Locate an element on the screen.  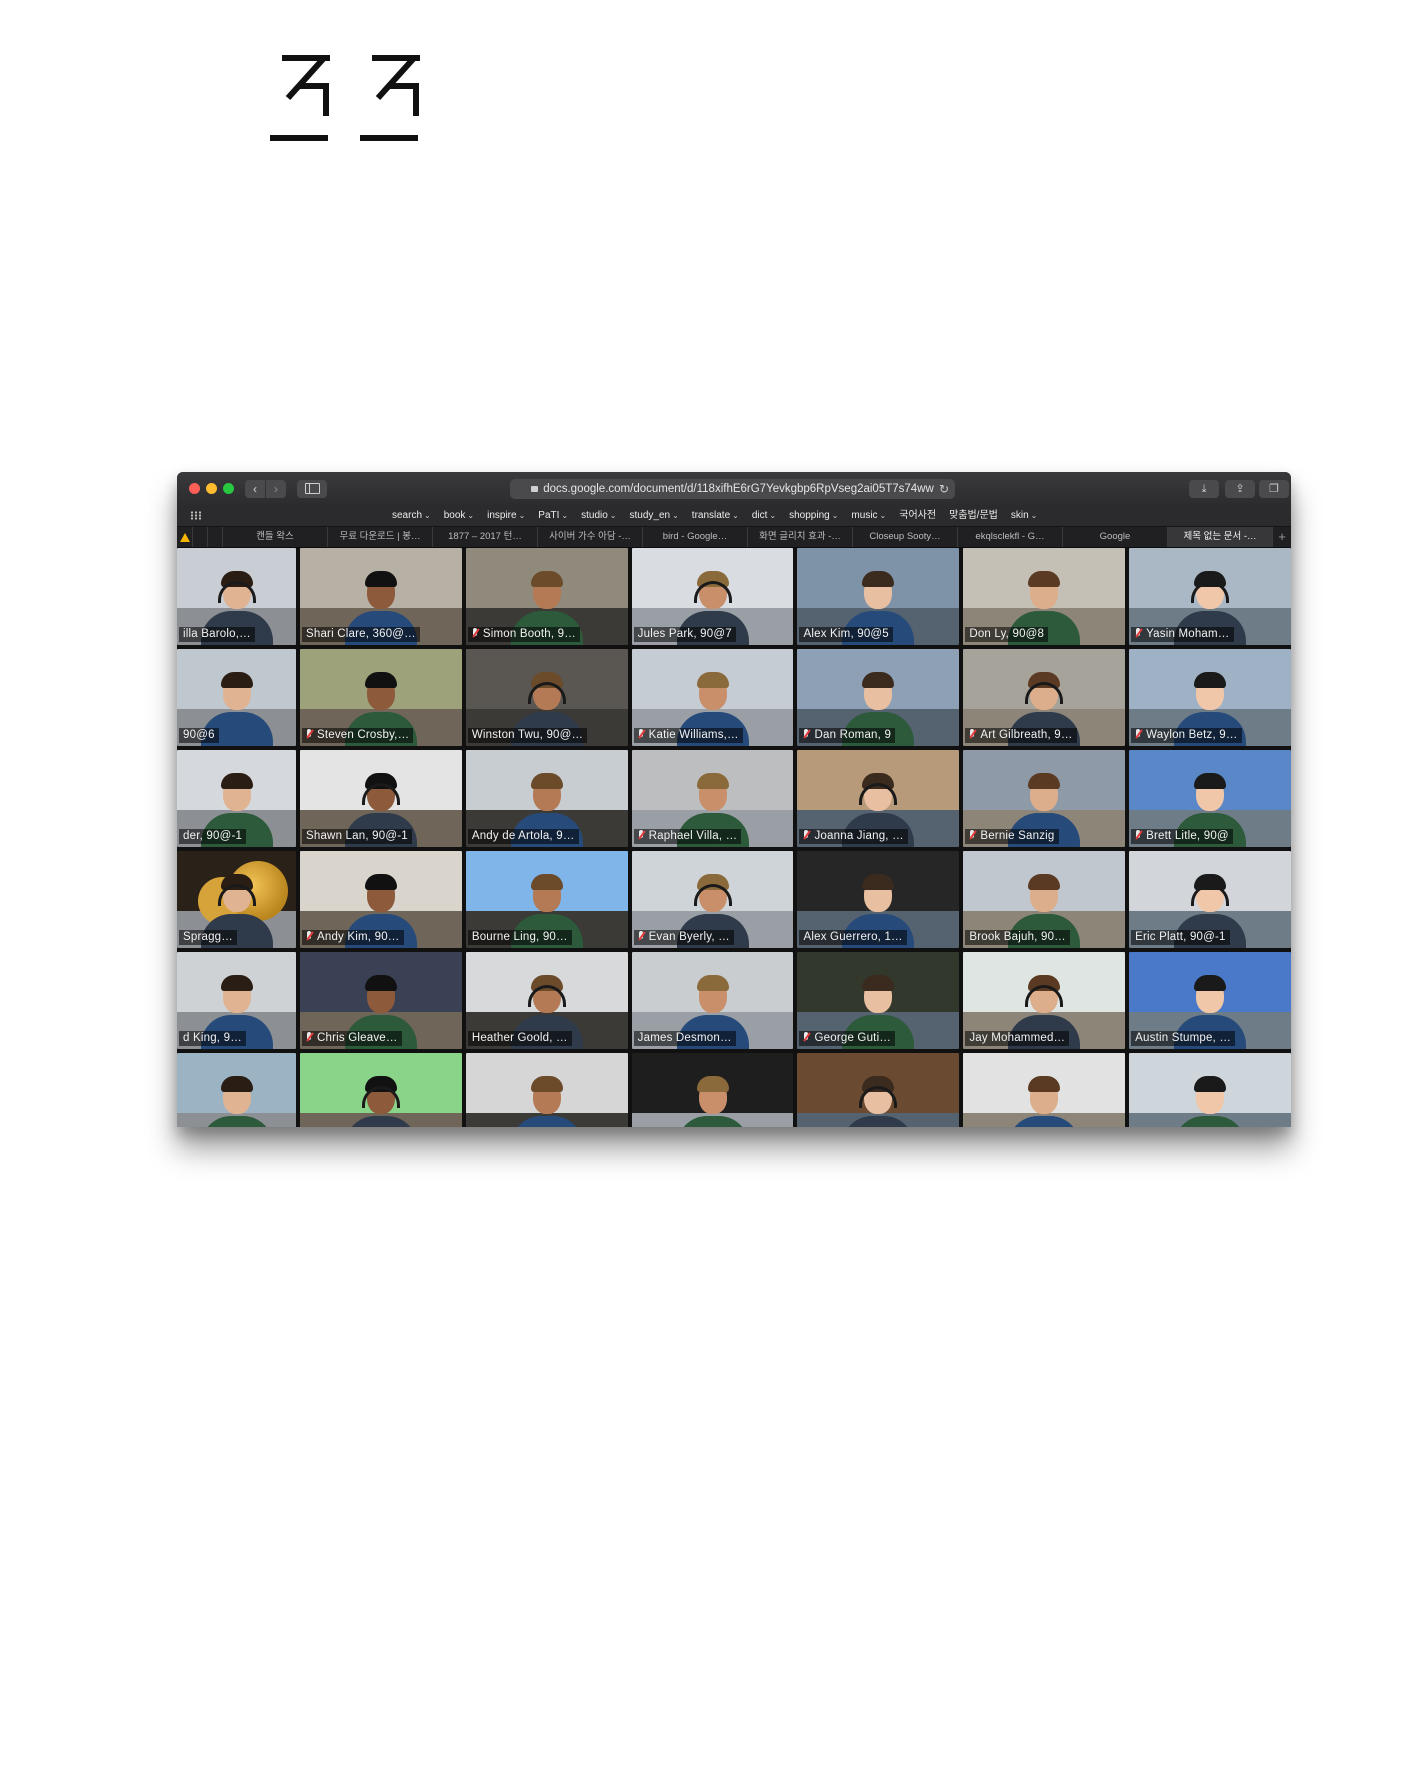
bookmark-item: study_en ⌄ is located at coordinates (654, 515).